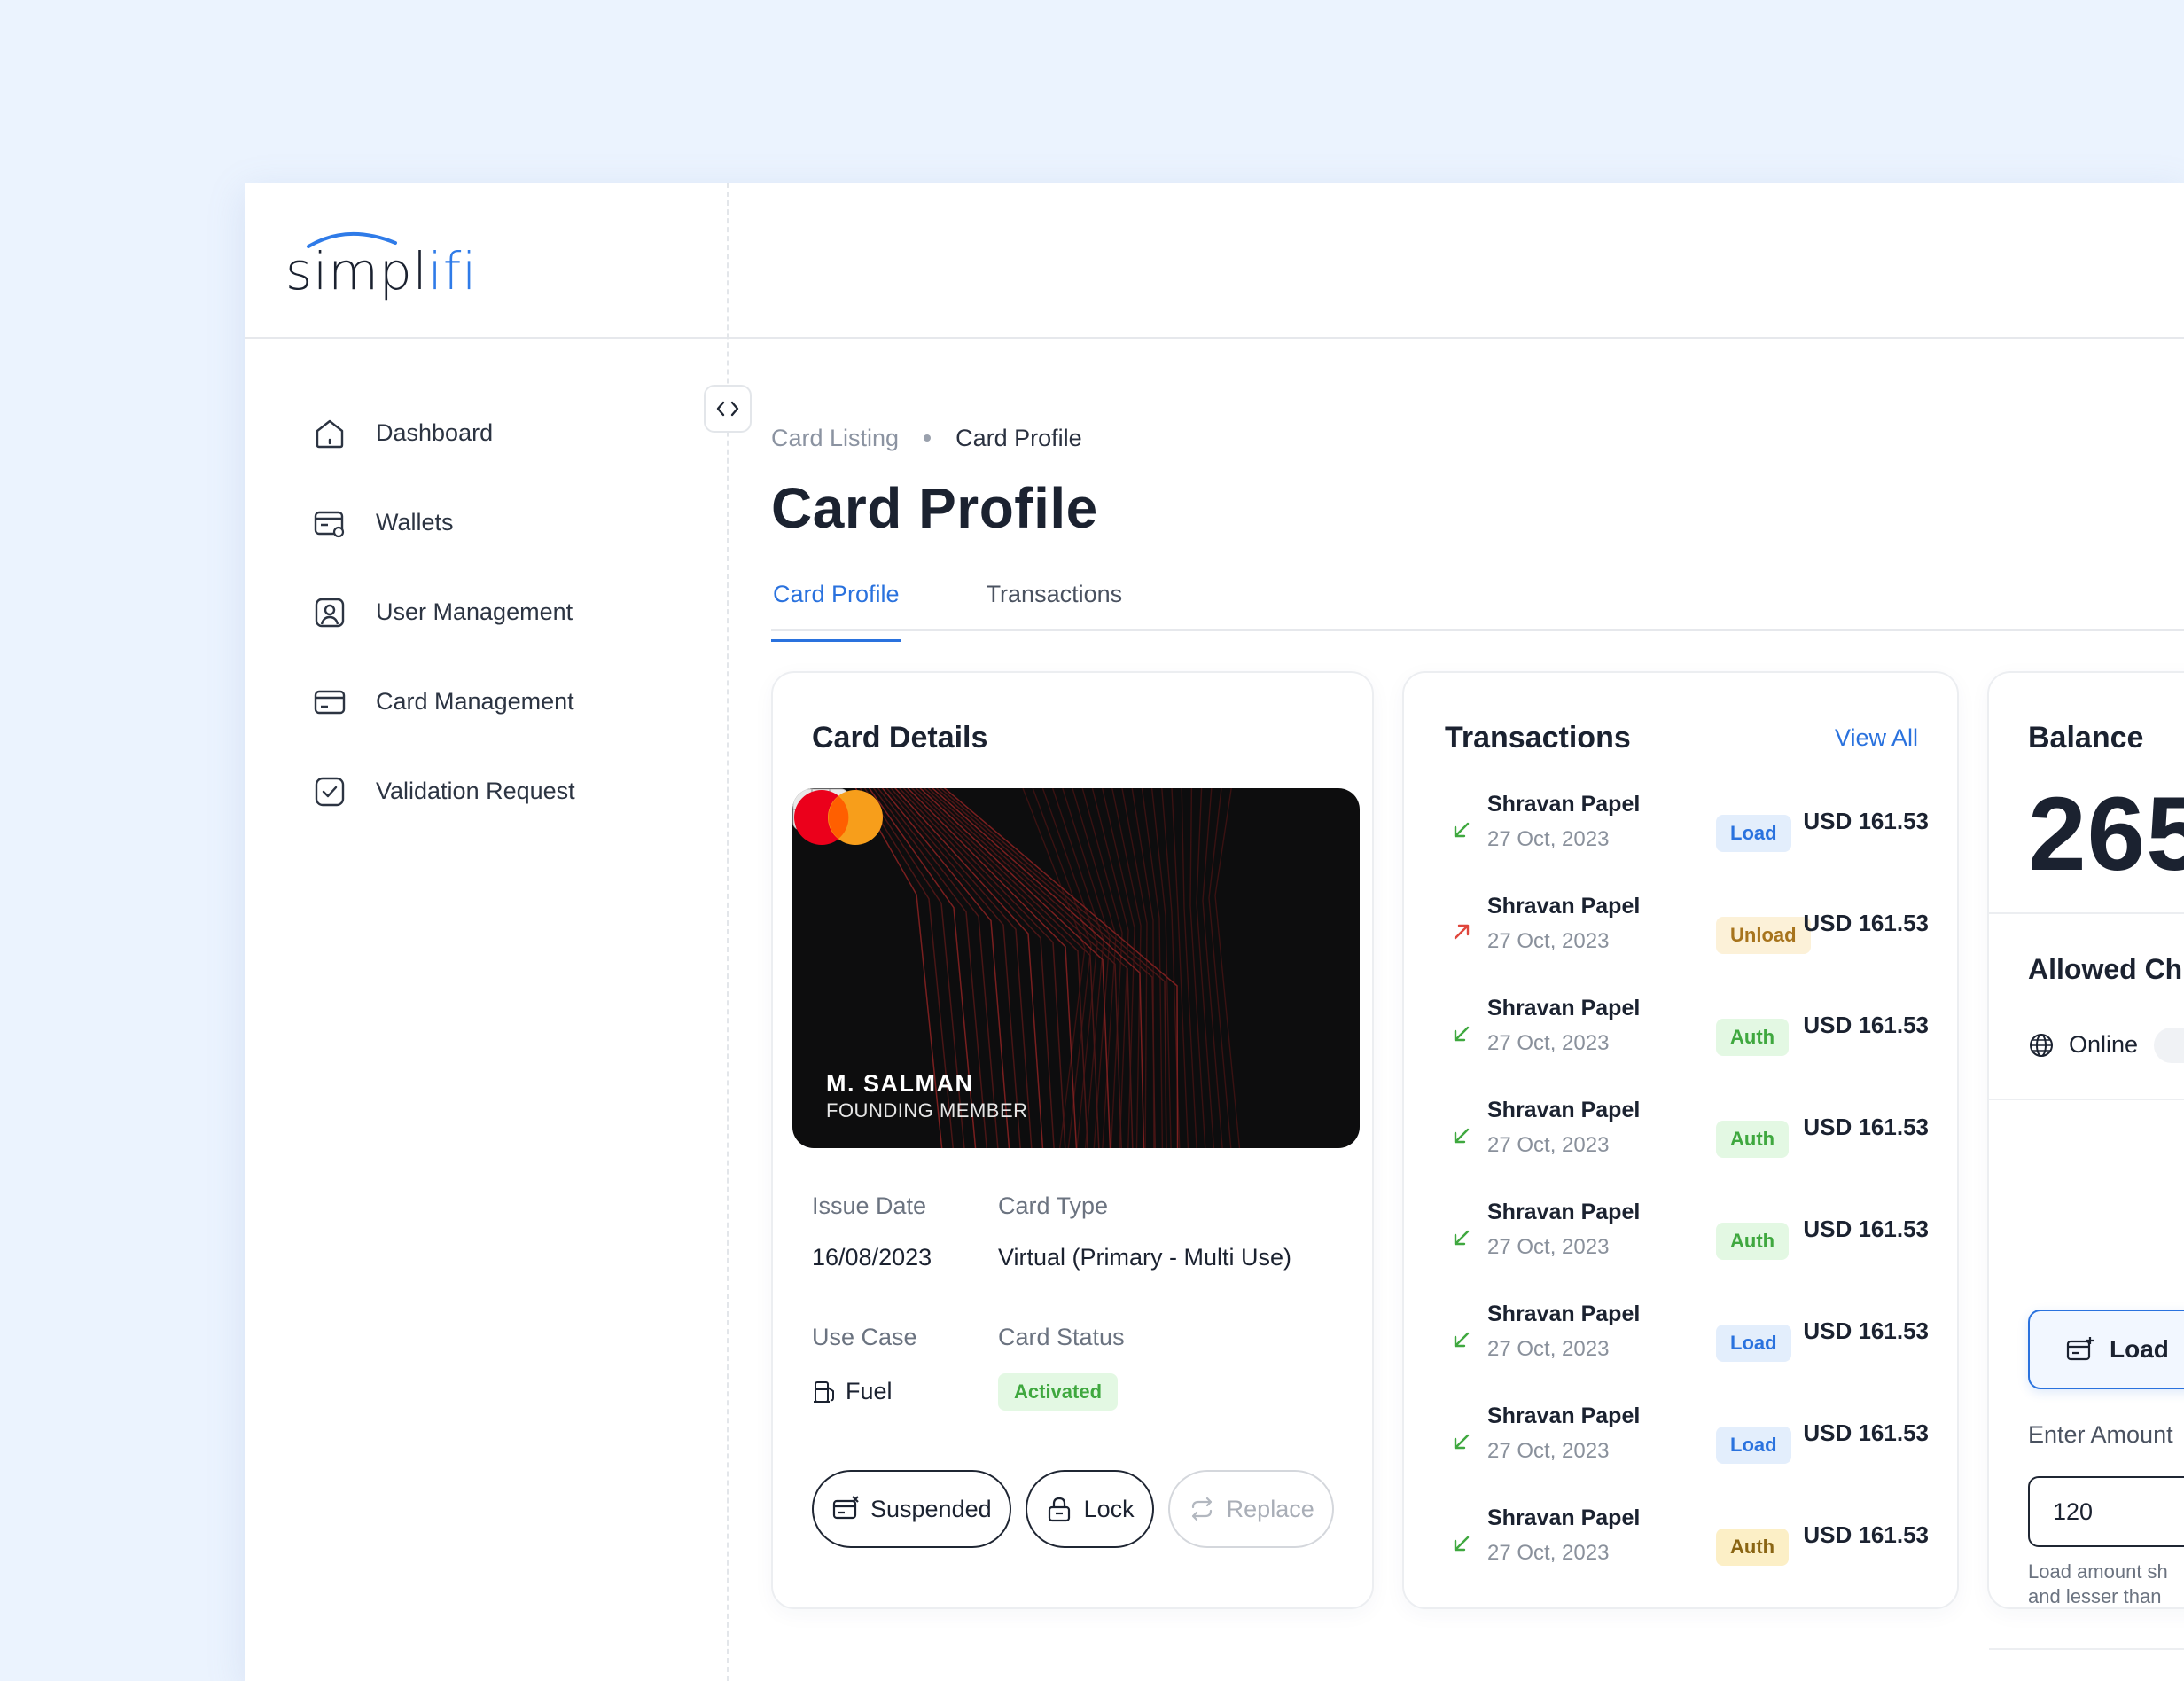  I want to click on use-case-value: Fuel, so click(852, 1391).